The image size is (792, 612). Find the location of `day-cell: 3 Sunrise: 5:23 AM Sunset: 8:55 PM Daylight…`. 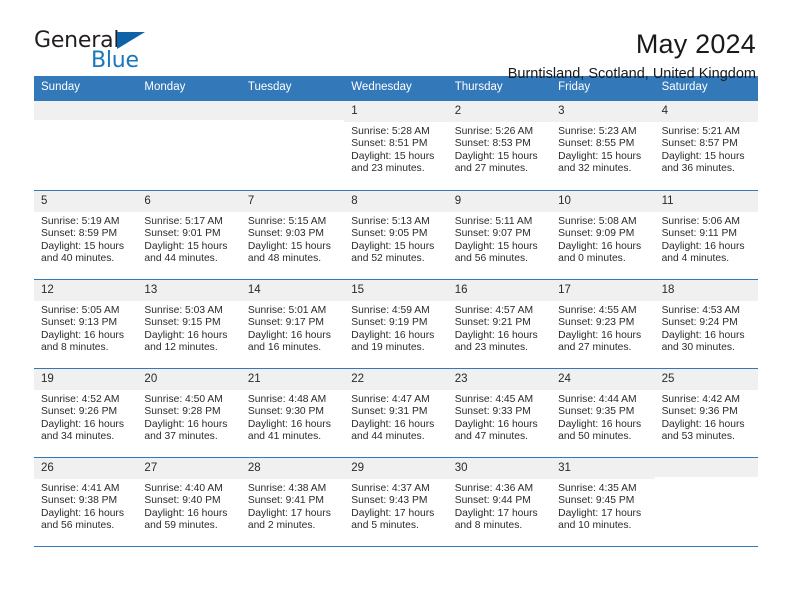

day-cell: 3 Sunrise: 5:23 AM Sunset: 8:55 PM Daylight… is located at coordinates (603, 145).